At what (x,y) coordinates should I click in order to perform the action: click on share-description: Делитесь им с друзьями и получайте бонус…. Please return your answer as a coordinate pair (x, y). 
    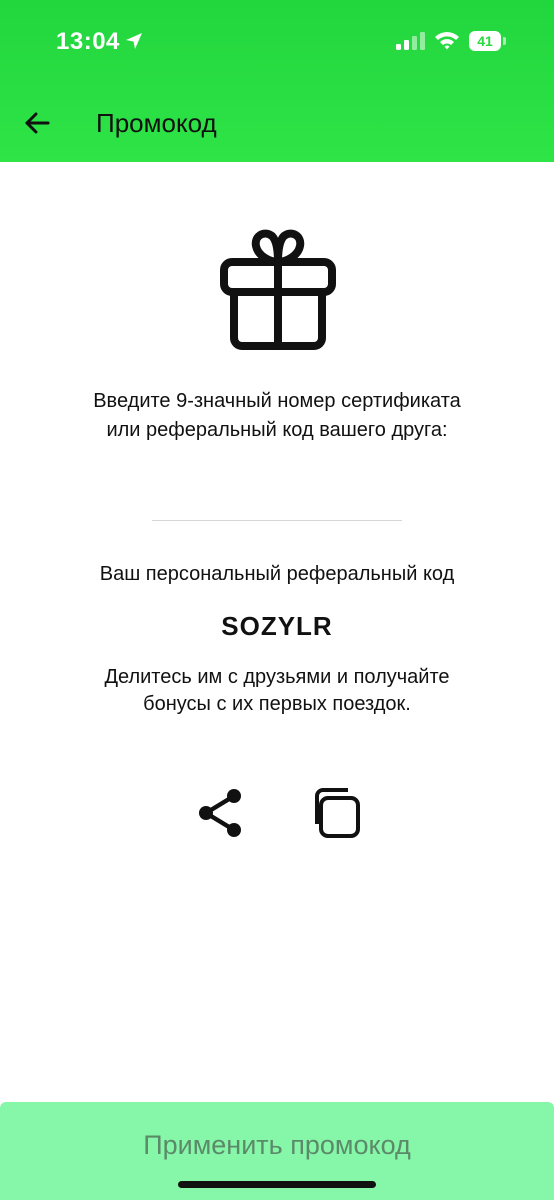
    Looking at the image, I should click on (277, 691).